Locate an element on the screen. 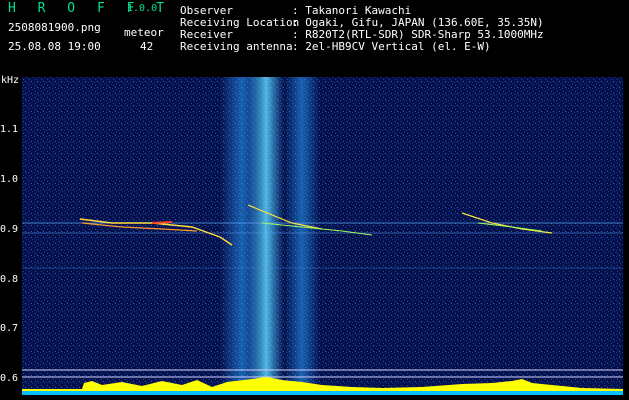 This screenshot has height=400, width=629. meteor-count: 42 is located at coordinates (147, 46).